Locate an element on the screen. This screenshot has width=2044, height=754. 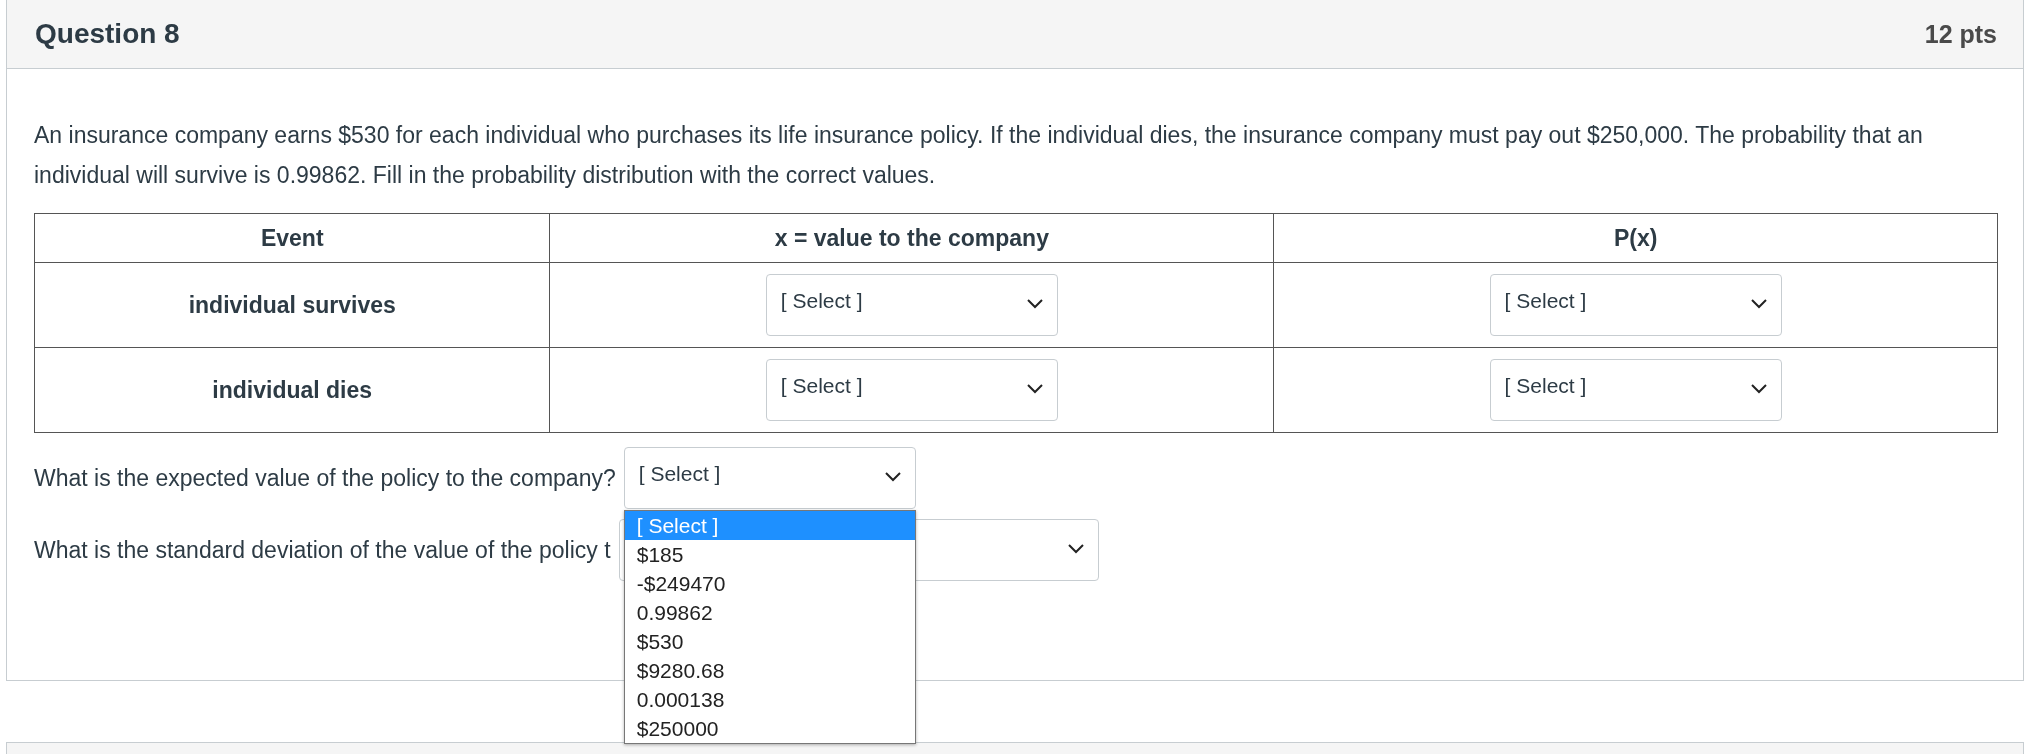
column-header: P(x) is located at coordinates (1635, 238).